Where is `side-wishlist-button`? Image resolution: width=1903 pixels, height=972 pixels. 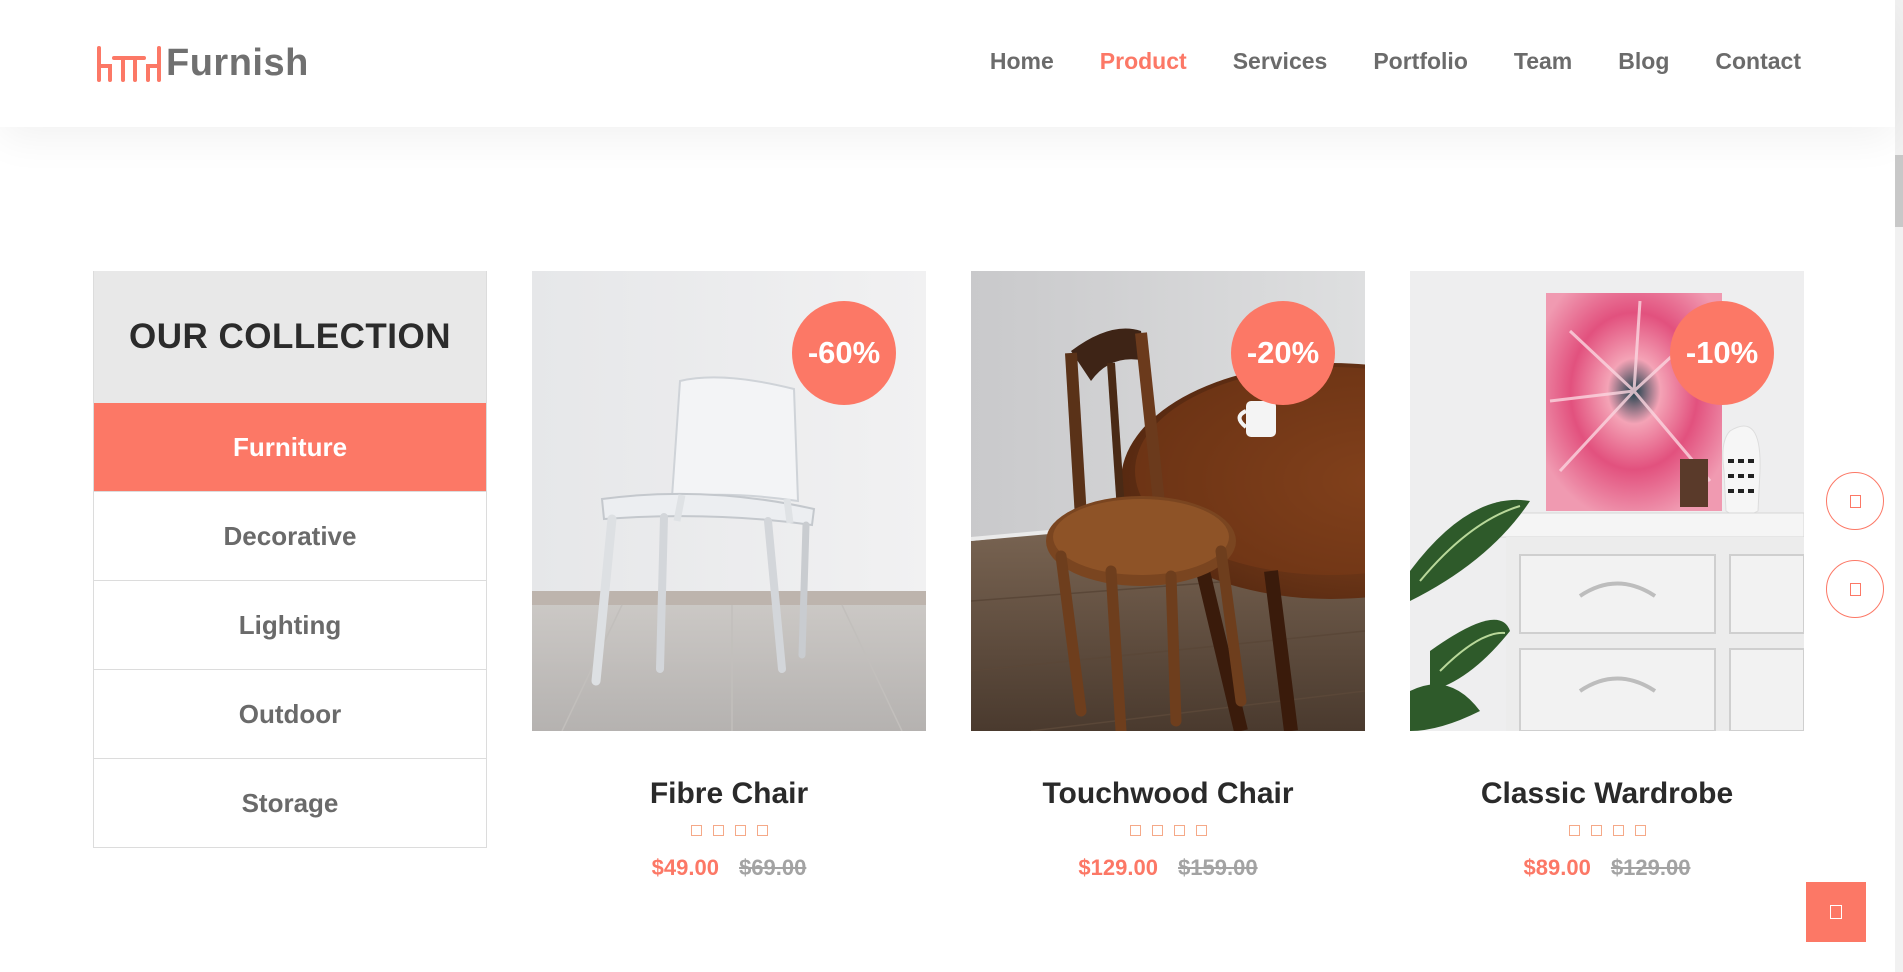
side-wishlist-button is located at coordinates (1855, 589).